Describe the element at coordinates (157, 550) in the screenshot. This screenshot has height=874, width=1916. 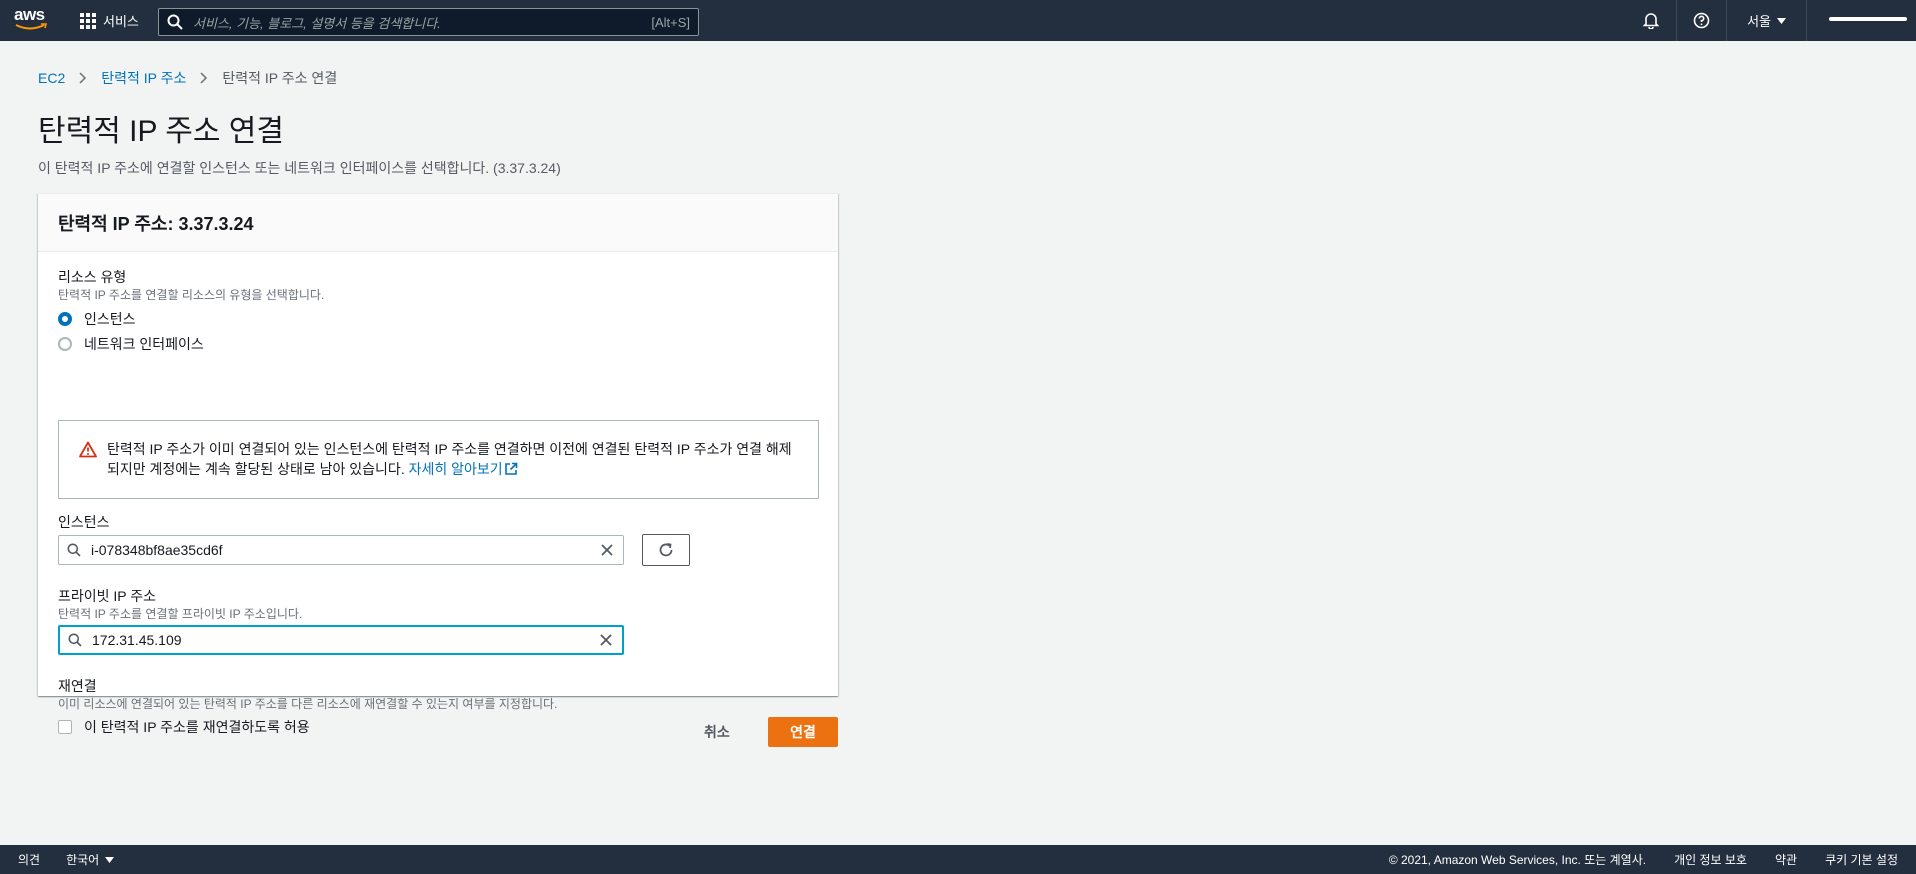
I see `instance-value: i-078348bf8ae35cd6f` at that location.